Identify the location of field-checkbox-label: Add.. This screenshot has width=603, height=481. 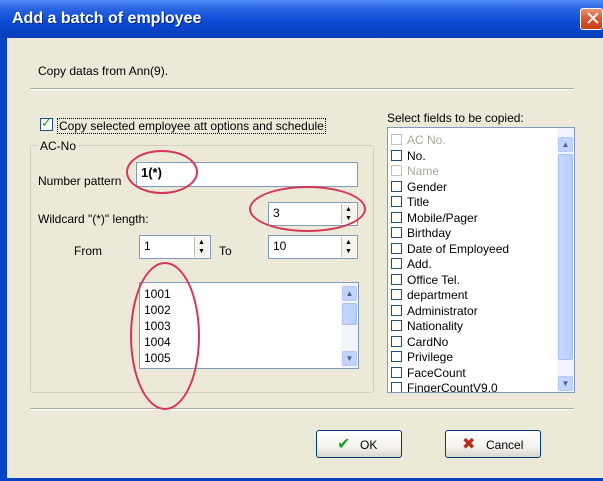
(419, 264).